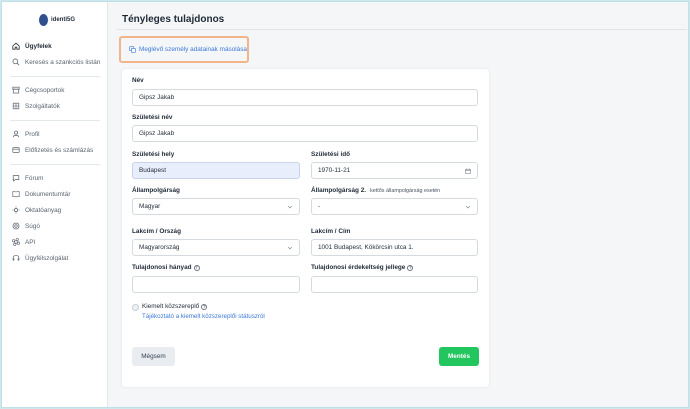 This screenshot has width=690, height=409. What do you see at coordinates (47, 258) in the screenshot?
I see `sidebar-item-label: Ügyfélszolgálat` at bounding box center [47, 258].